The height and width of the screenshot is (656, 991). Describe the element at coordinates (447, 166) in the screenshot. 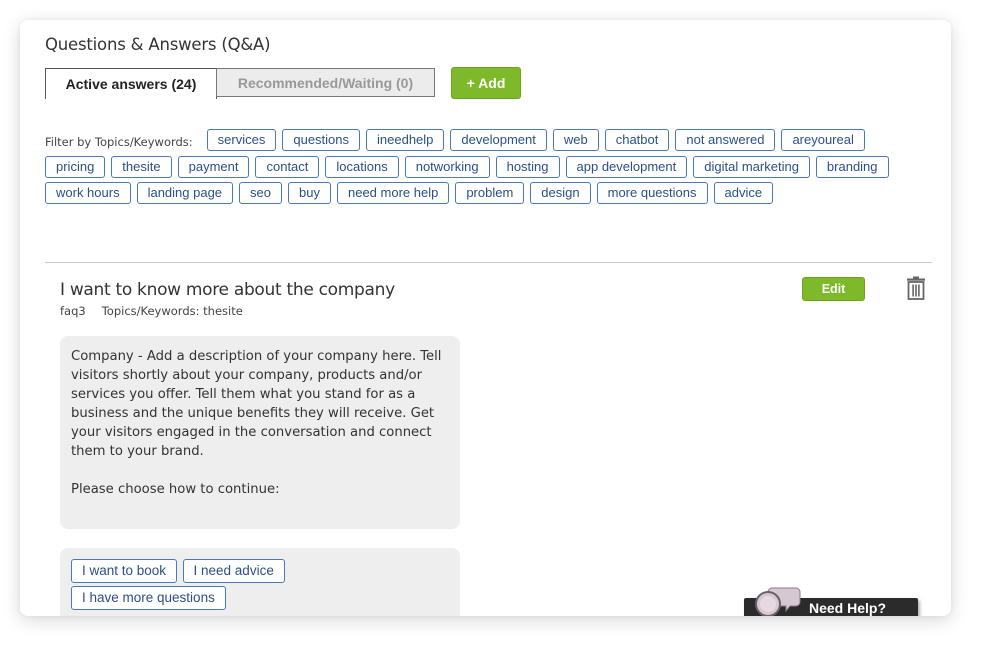

I see `filter-chip: notworking` at that location.